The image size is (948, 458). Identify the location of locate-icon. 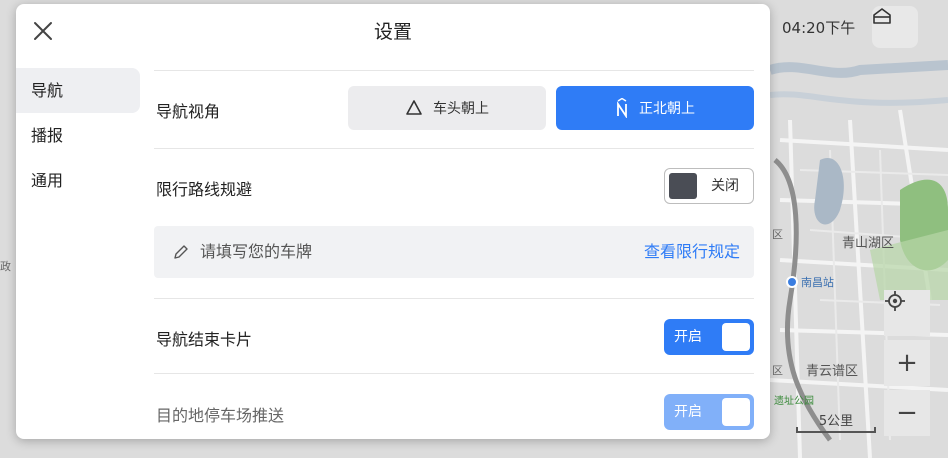
(895, 301).